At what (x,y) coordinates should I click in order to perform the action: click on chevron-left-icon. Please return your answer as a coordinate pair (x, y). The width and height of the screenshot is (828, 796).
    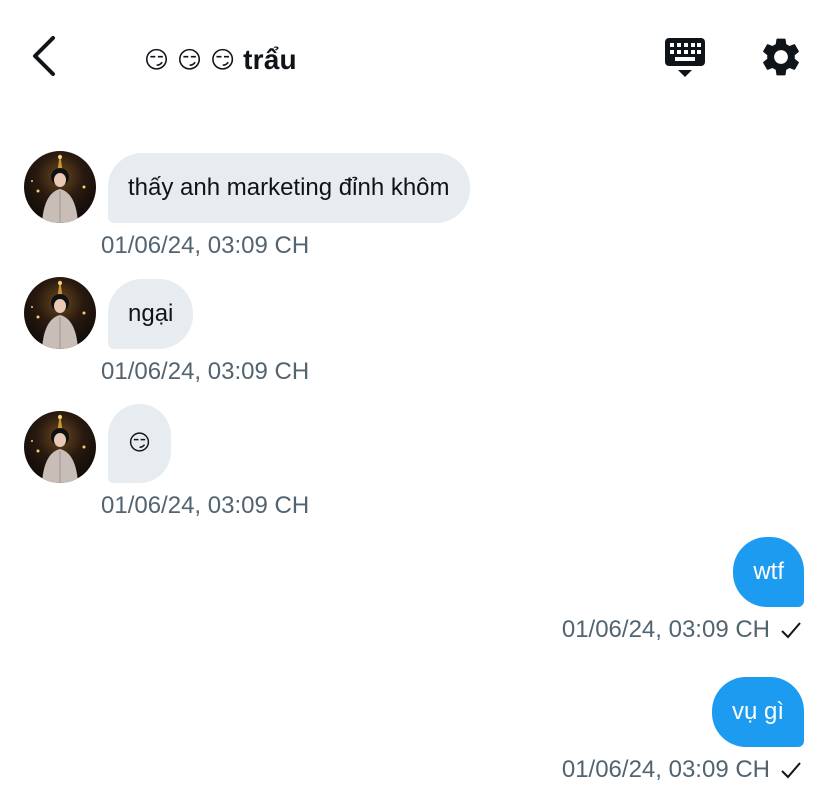
    Looking at the image, I should click on (44, 56).